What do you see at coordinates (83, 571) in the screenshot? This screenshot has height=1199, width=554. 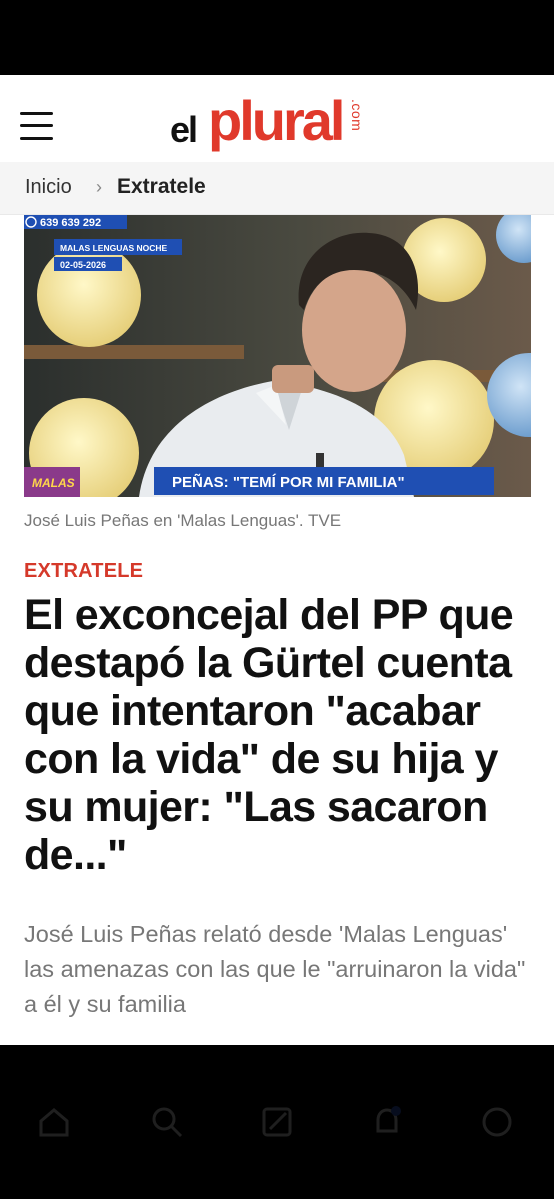 I see `section-tag: EXTRATELE` at bounding box center [83, 571].